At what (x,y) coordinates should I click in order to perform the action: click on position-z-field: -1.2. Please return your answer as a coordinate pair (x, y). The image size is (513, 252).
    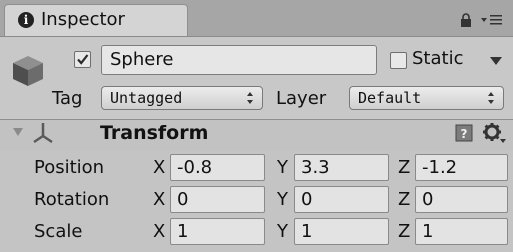
    Looking at the image, I should click on (461, 167).